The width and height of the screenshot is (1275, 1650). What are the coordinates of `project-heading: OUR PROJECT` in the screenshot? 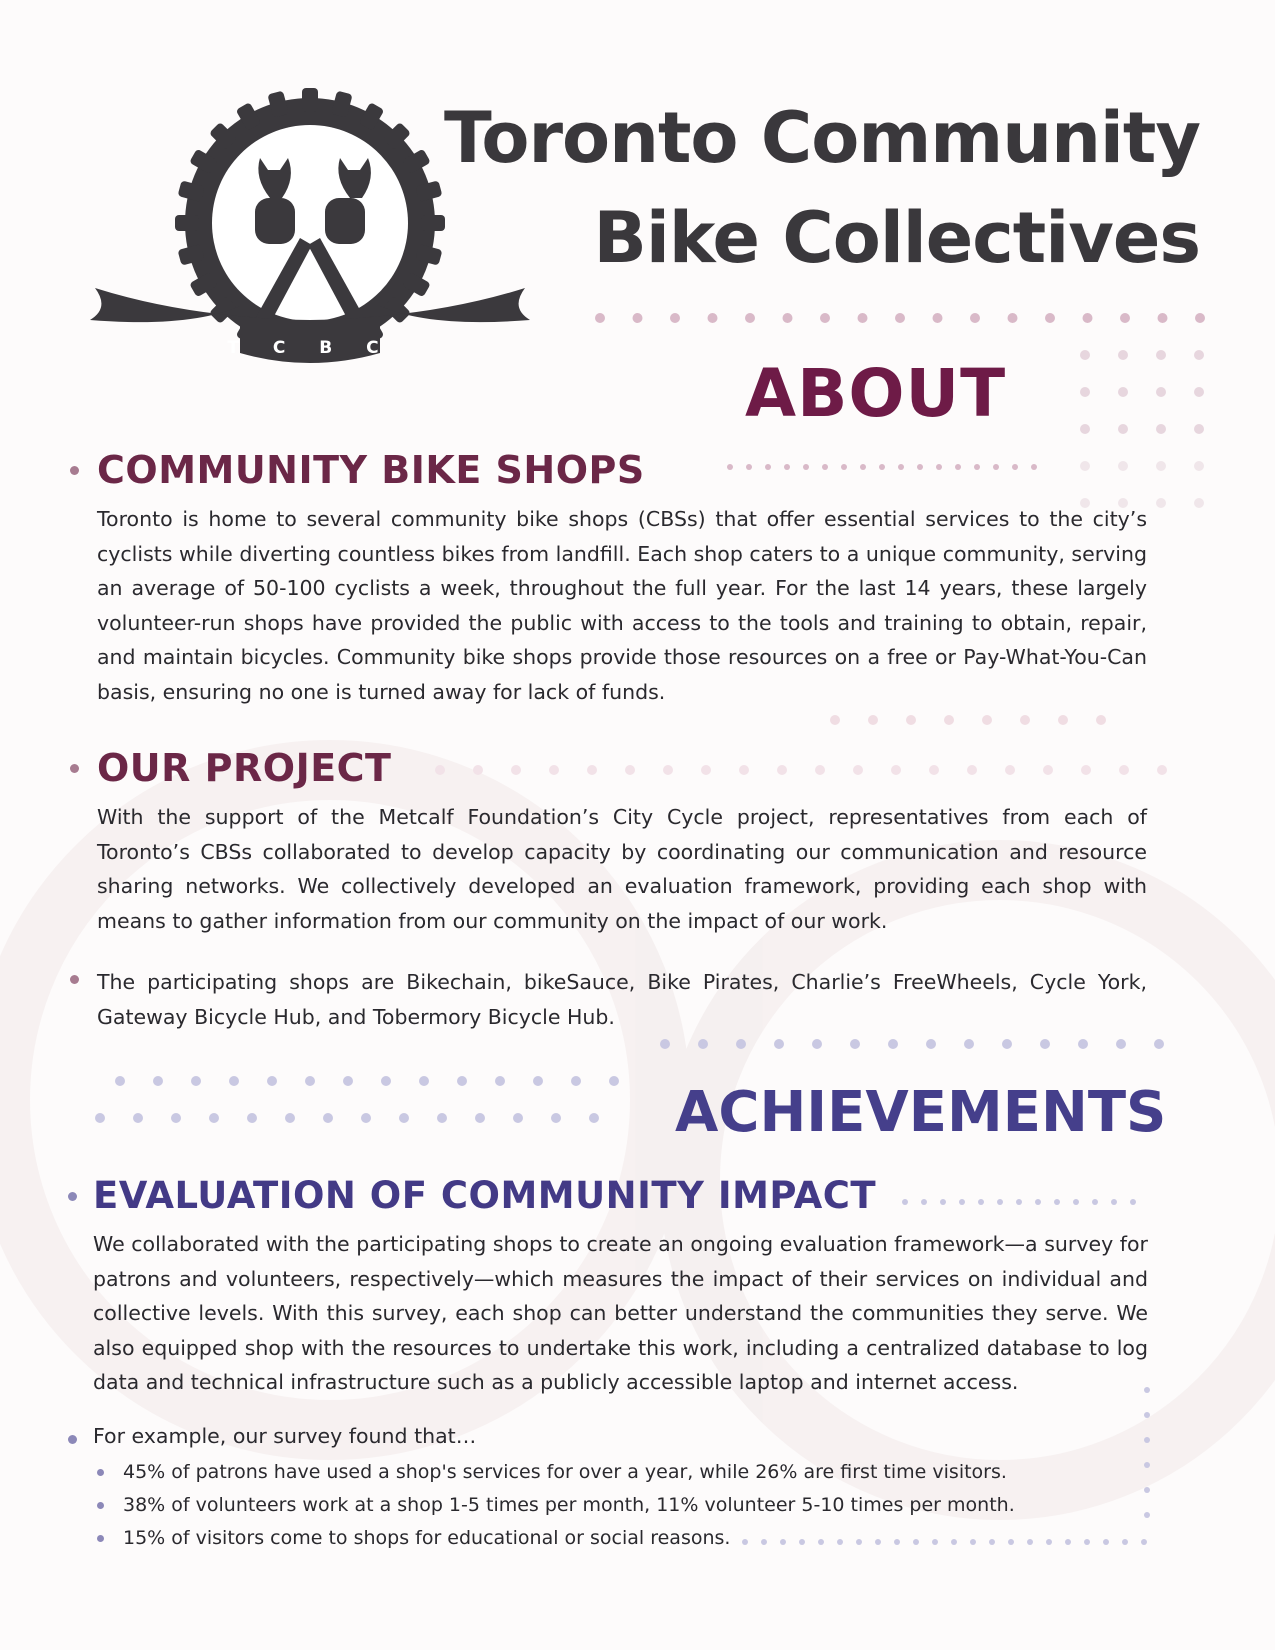 It's located at (244, 768).